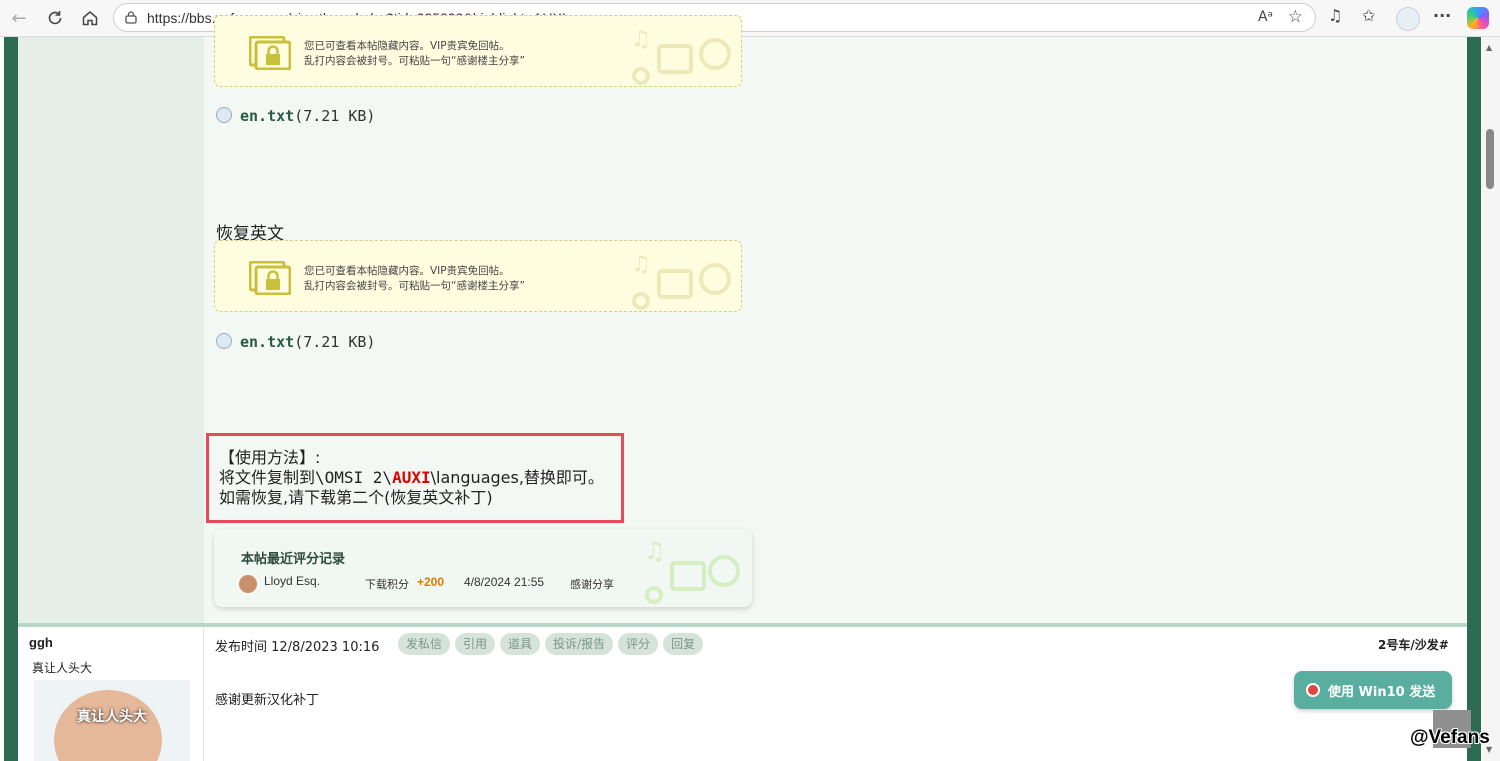 This screenshot has height=761, width=1500. I want to click on win10-send-label: 使用 Win10 发送, so click(1382, 692).